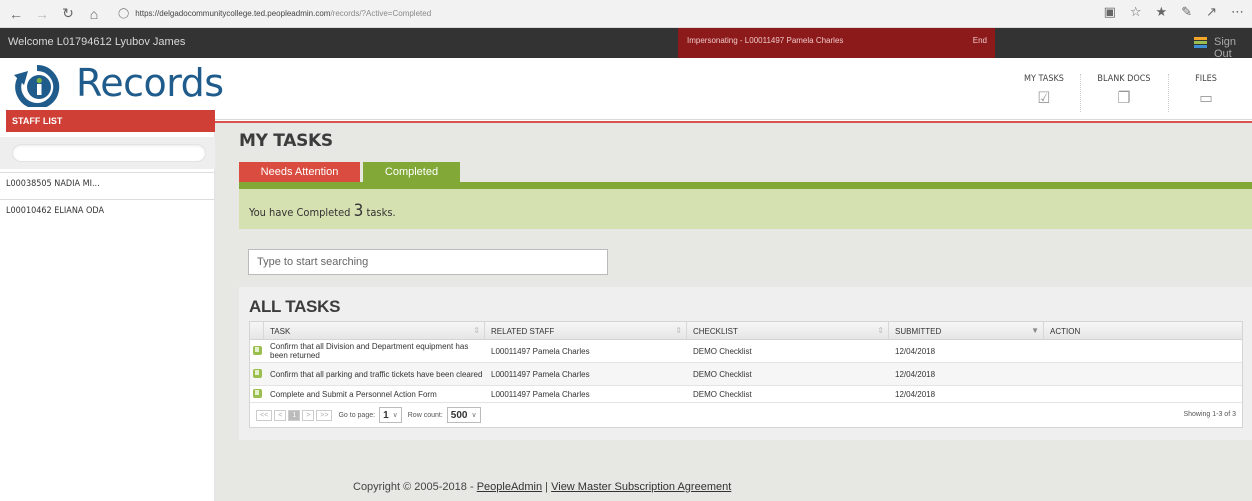  What do you see at coordinates (1186, 12) in the screenshot?
I see `pen-icon: ✎` at bounding box center [1186, 12].